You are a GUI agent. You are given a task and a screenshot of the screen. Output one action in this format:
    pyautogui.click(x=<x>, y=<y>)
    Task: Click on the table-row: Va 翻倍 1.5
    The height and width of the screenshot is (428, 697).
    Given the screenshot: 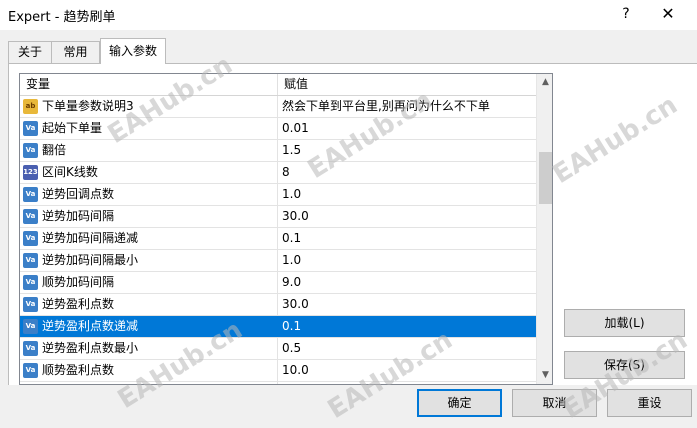 What is the action you would take?
    pyautogui.click(x=278, y=151)
    